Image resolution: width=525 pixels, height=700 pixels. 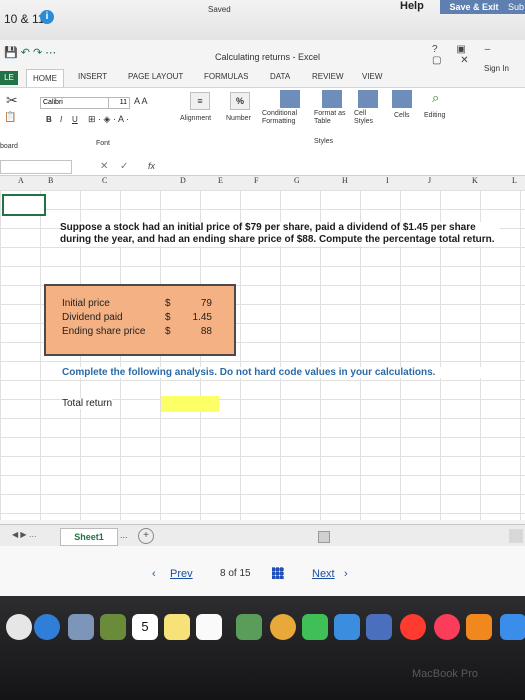 What do you see at coordinates (324, 537) in the screenshot?
I see `horizontal-scrollbar` at bounding box center [324, 537].